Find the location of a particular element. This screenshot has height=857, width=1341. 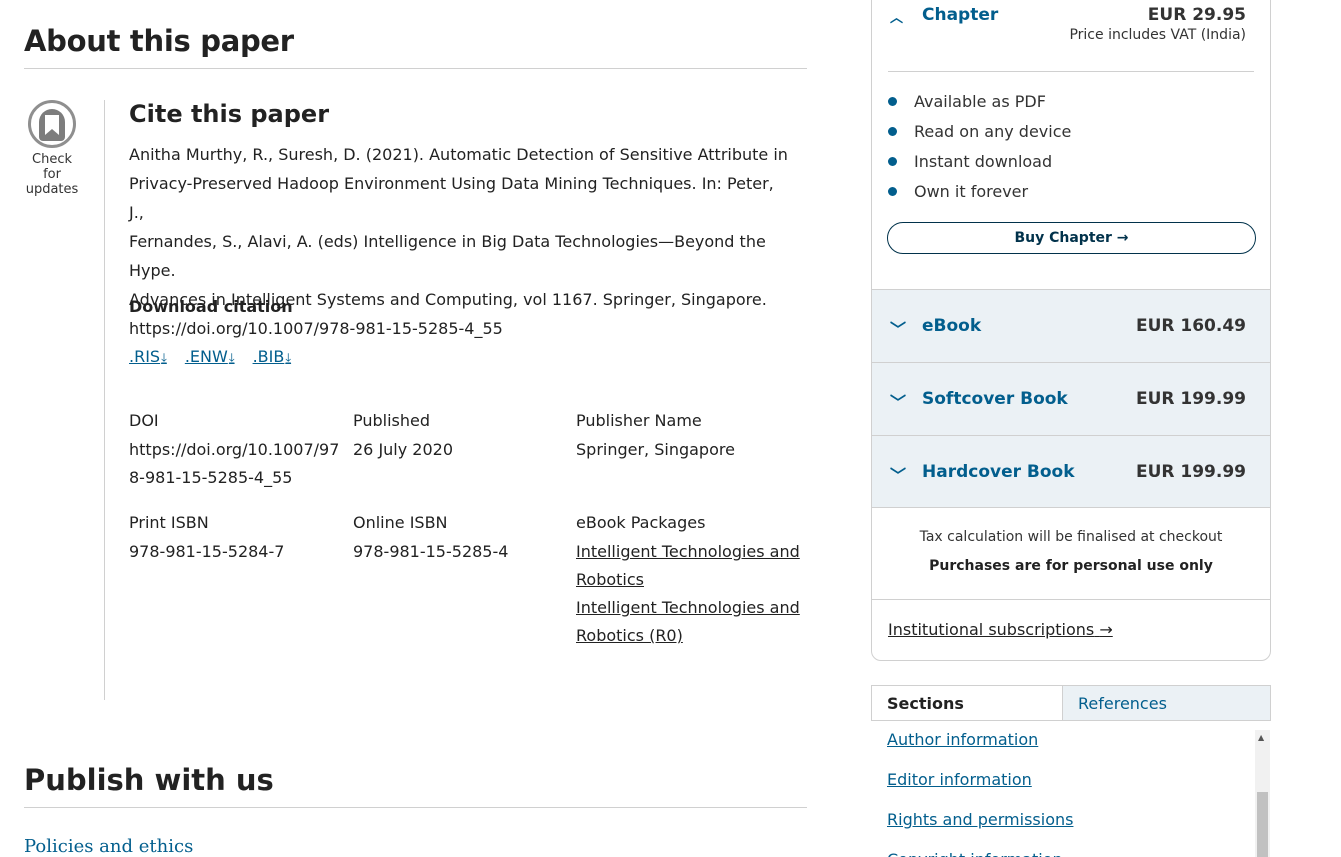

feature-item: Instant download is located at coordinates (979, 161).